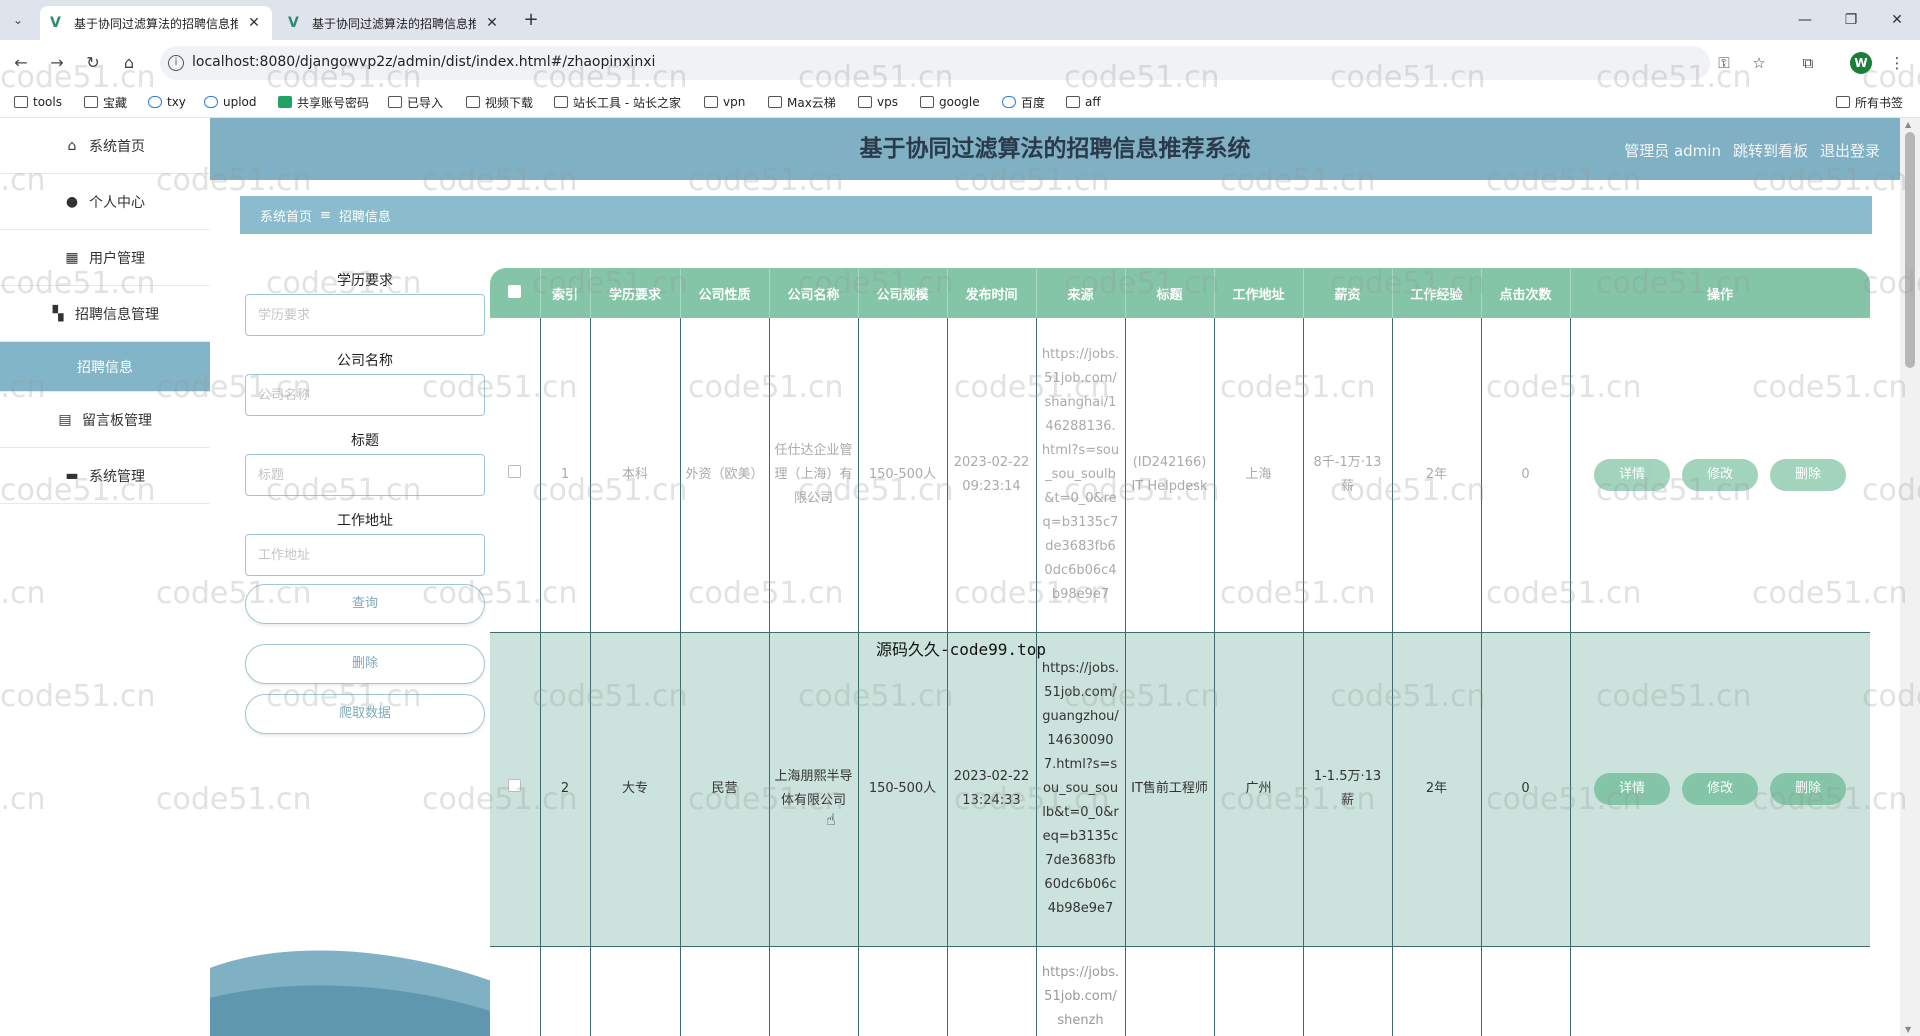 Image resolution: width=1920 pixels, height=1036 pixels. I want to click on scroll-up-icon: ▲, so click(1908, 124).